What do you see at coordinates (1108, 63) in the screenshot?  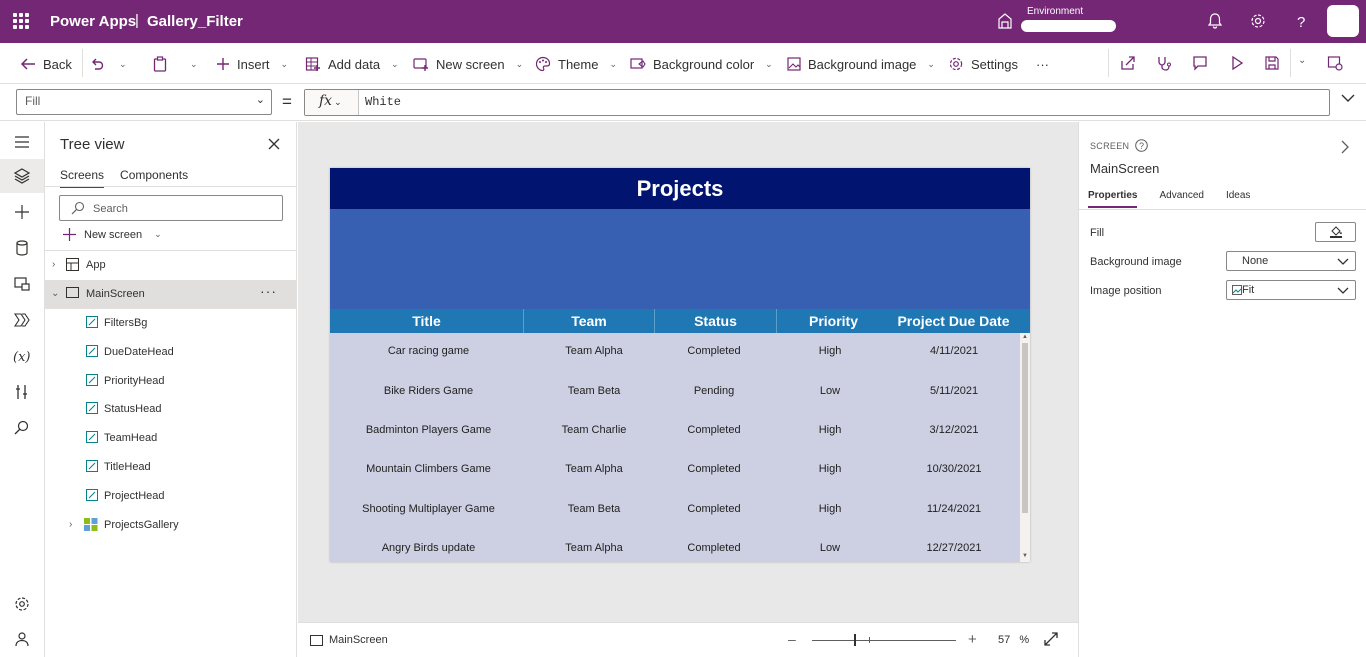 I see `divider` at bounding box center [1108, 63].